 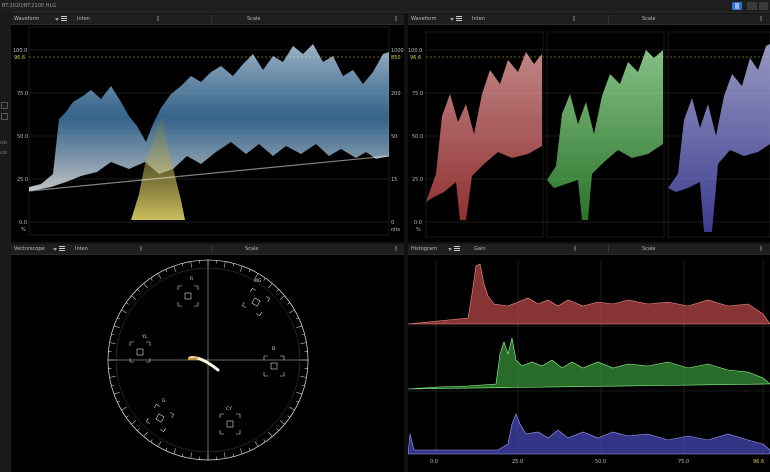 I want to click on divider, so click(x=211, y=249).